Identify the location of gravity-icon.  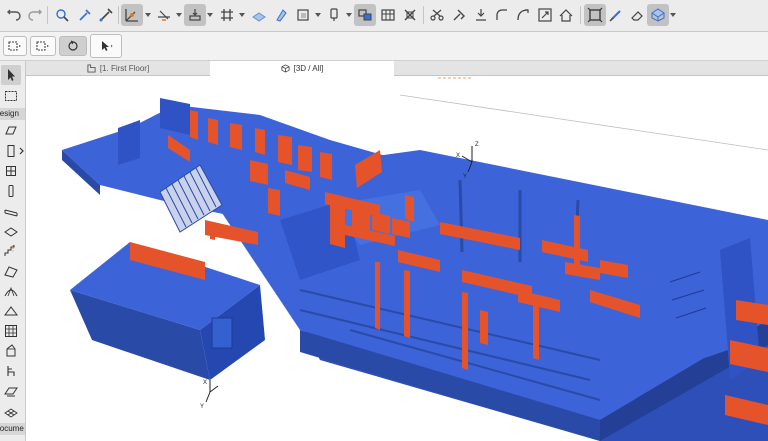
(195, 15).